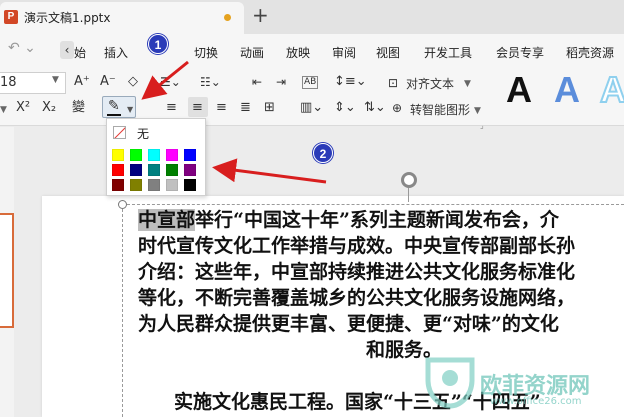  I want to click on annotation-layer, so click(234, 122).